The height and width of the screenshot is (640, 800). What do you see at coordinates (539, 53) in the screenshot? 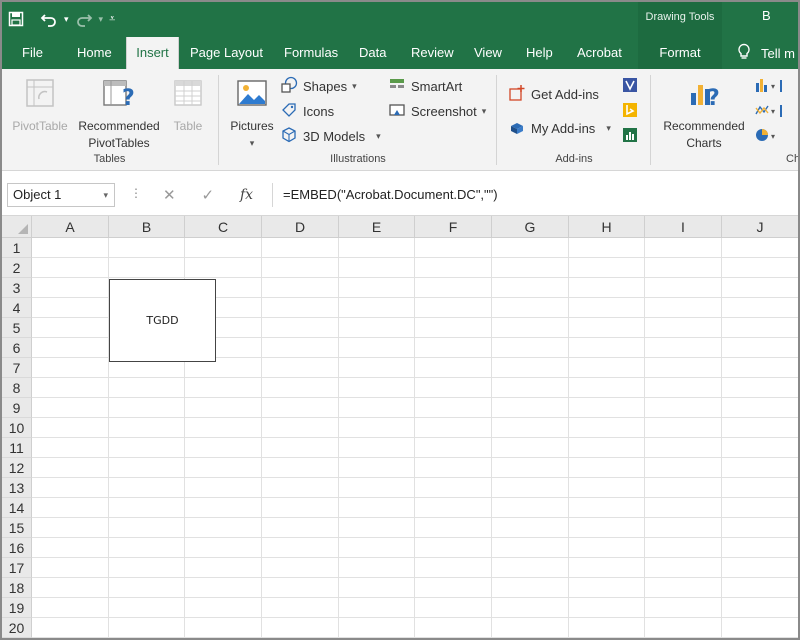
I see `tab-help: Help` at bounding box center [539, 53].